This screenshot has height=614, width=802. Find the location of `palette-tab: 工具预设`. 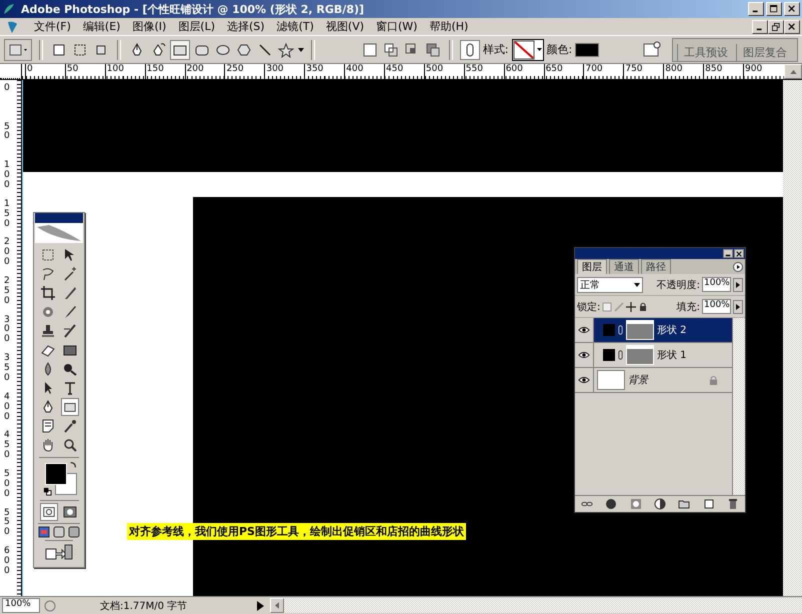

palette-tab: 工具预设 is located at coordinates (705, 52).